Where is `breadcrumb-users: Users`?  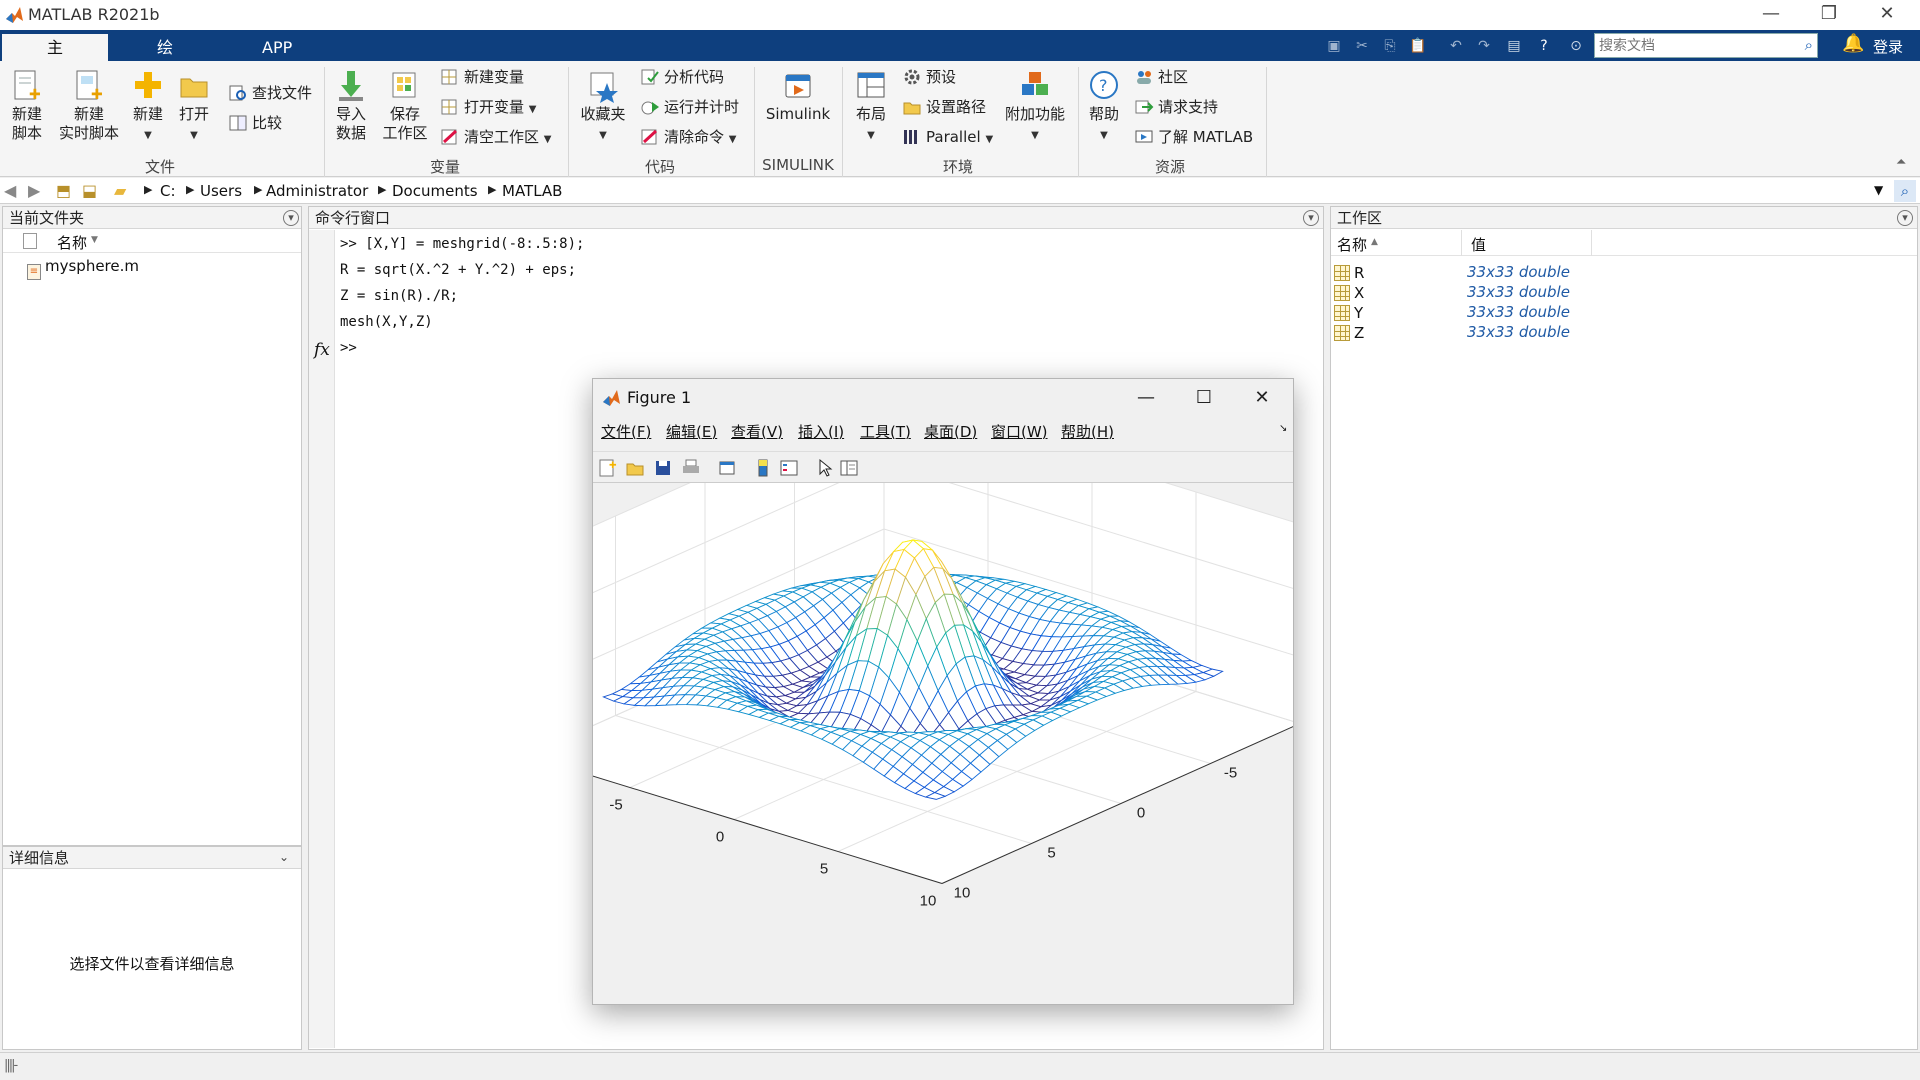 breadcrumb-users: Users is located at coordinates (221, 191).